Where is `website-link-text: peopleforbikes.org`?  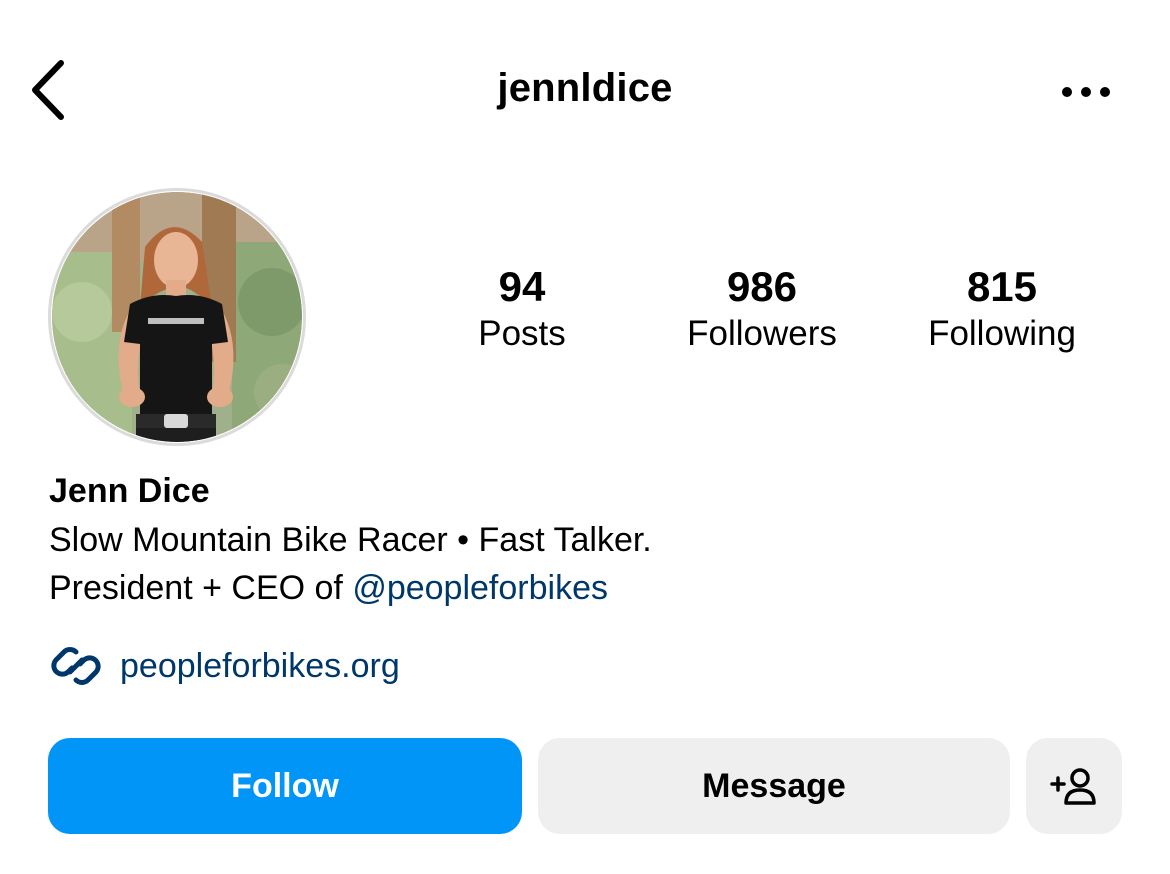
website-link-text: peopleforbikes.org is located at coordinates (260, 665).